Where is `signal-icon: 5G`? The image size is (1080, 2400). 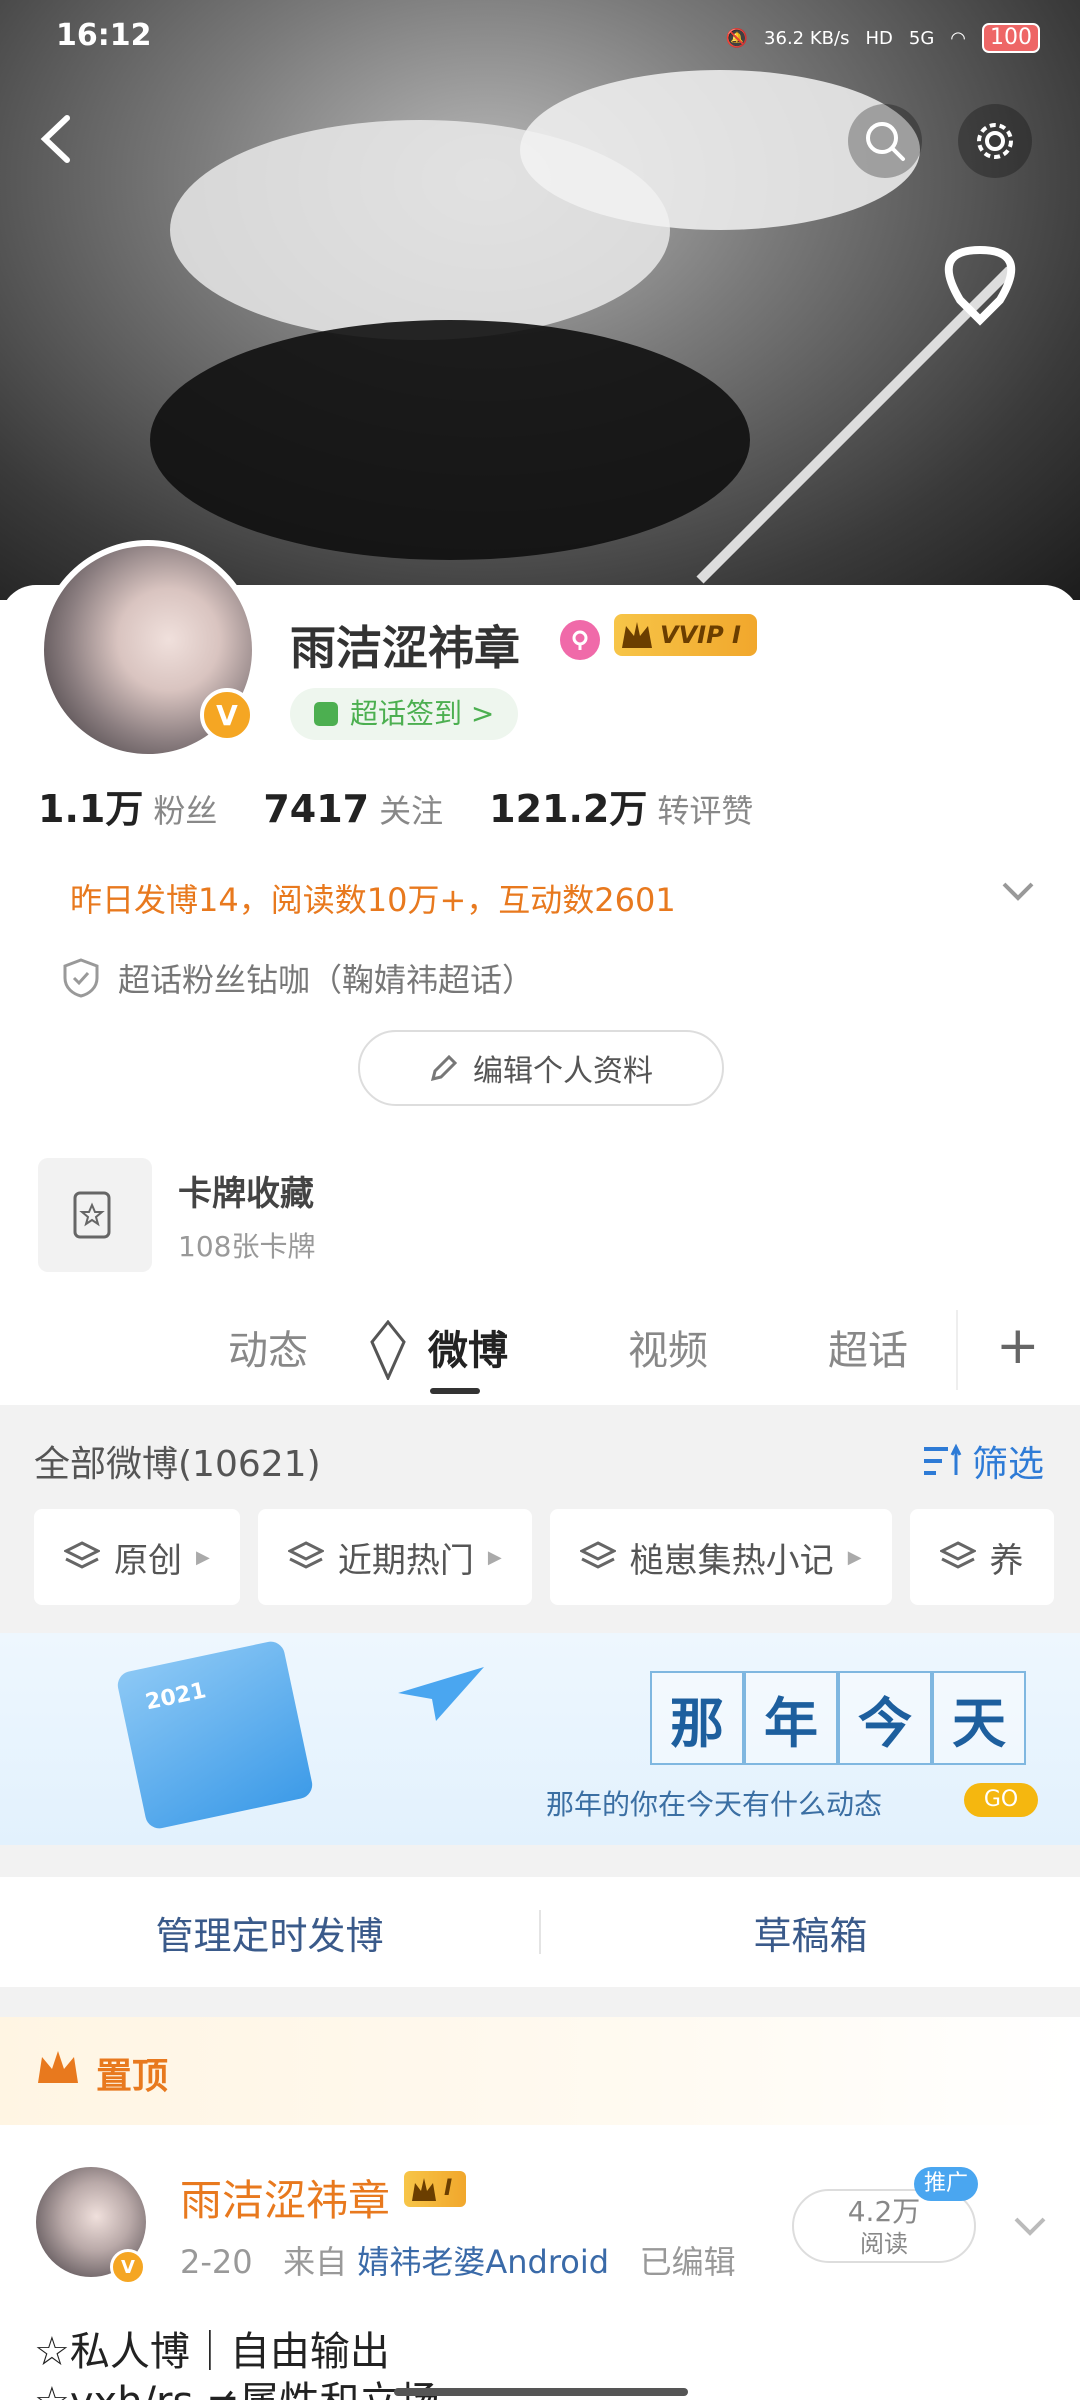 signal-icon: 5G is located at coordinates (921, 38).